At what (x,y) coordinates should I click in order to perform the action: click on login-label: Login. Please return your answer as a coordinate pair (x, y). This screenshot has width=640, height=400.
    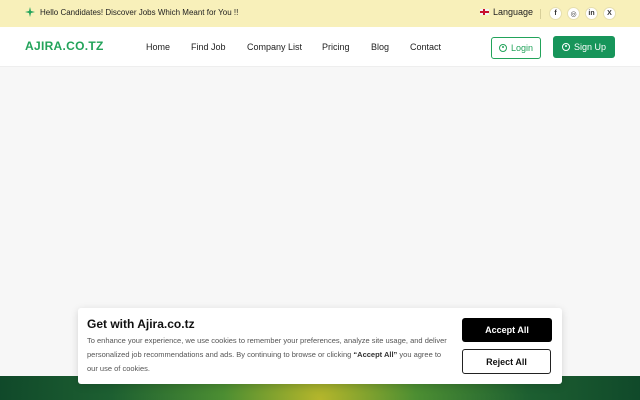
    Looking at the image, I should click on (522, 48).